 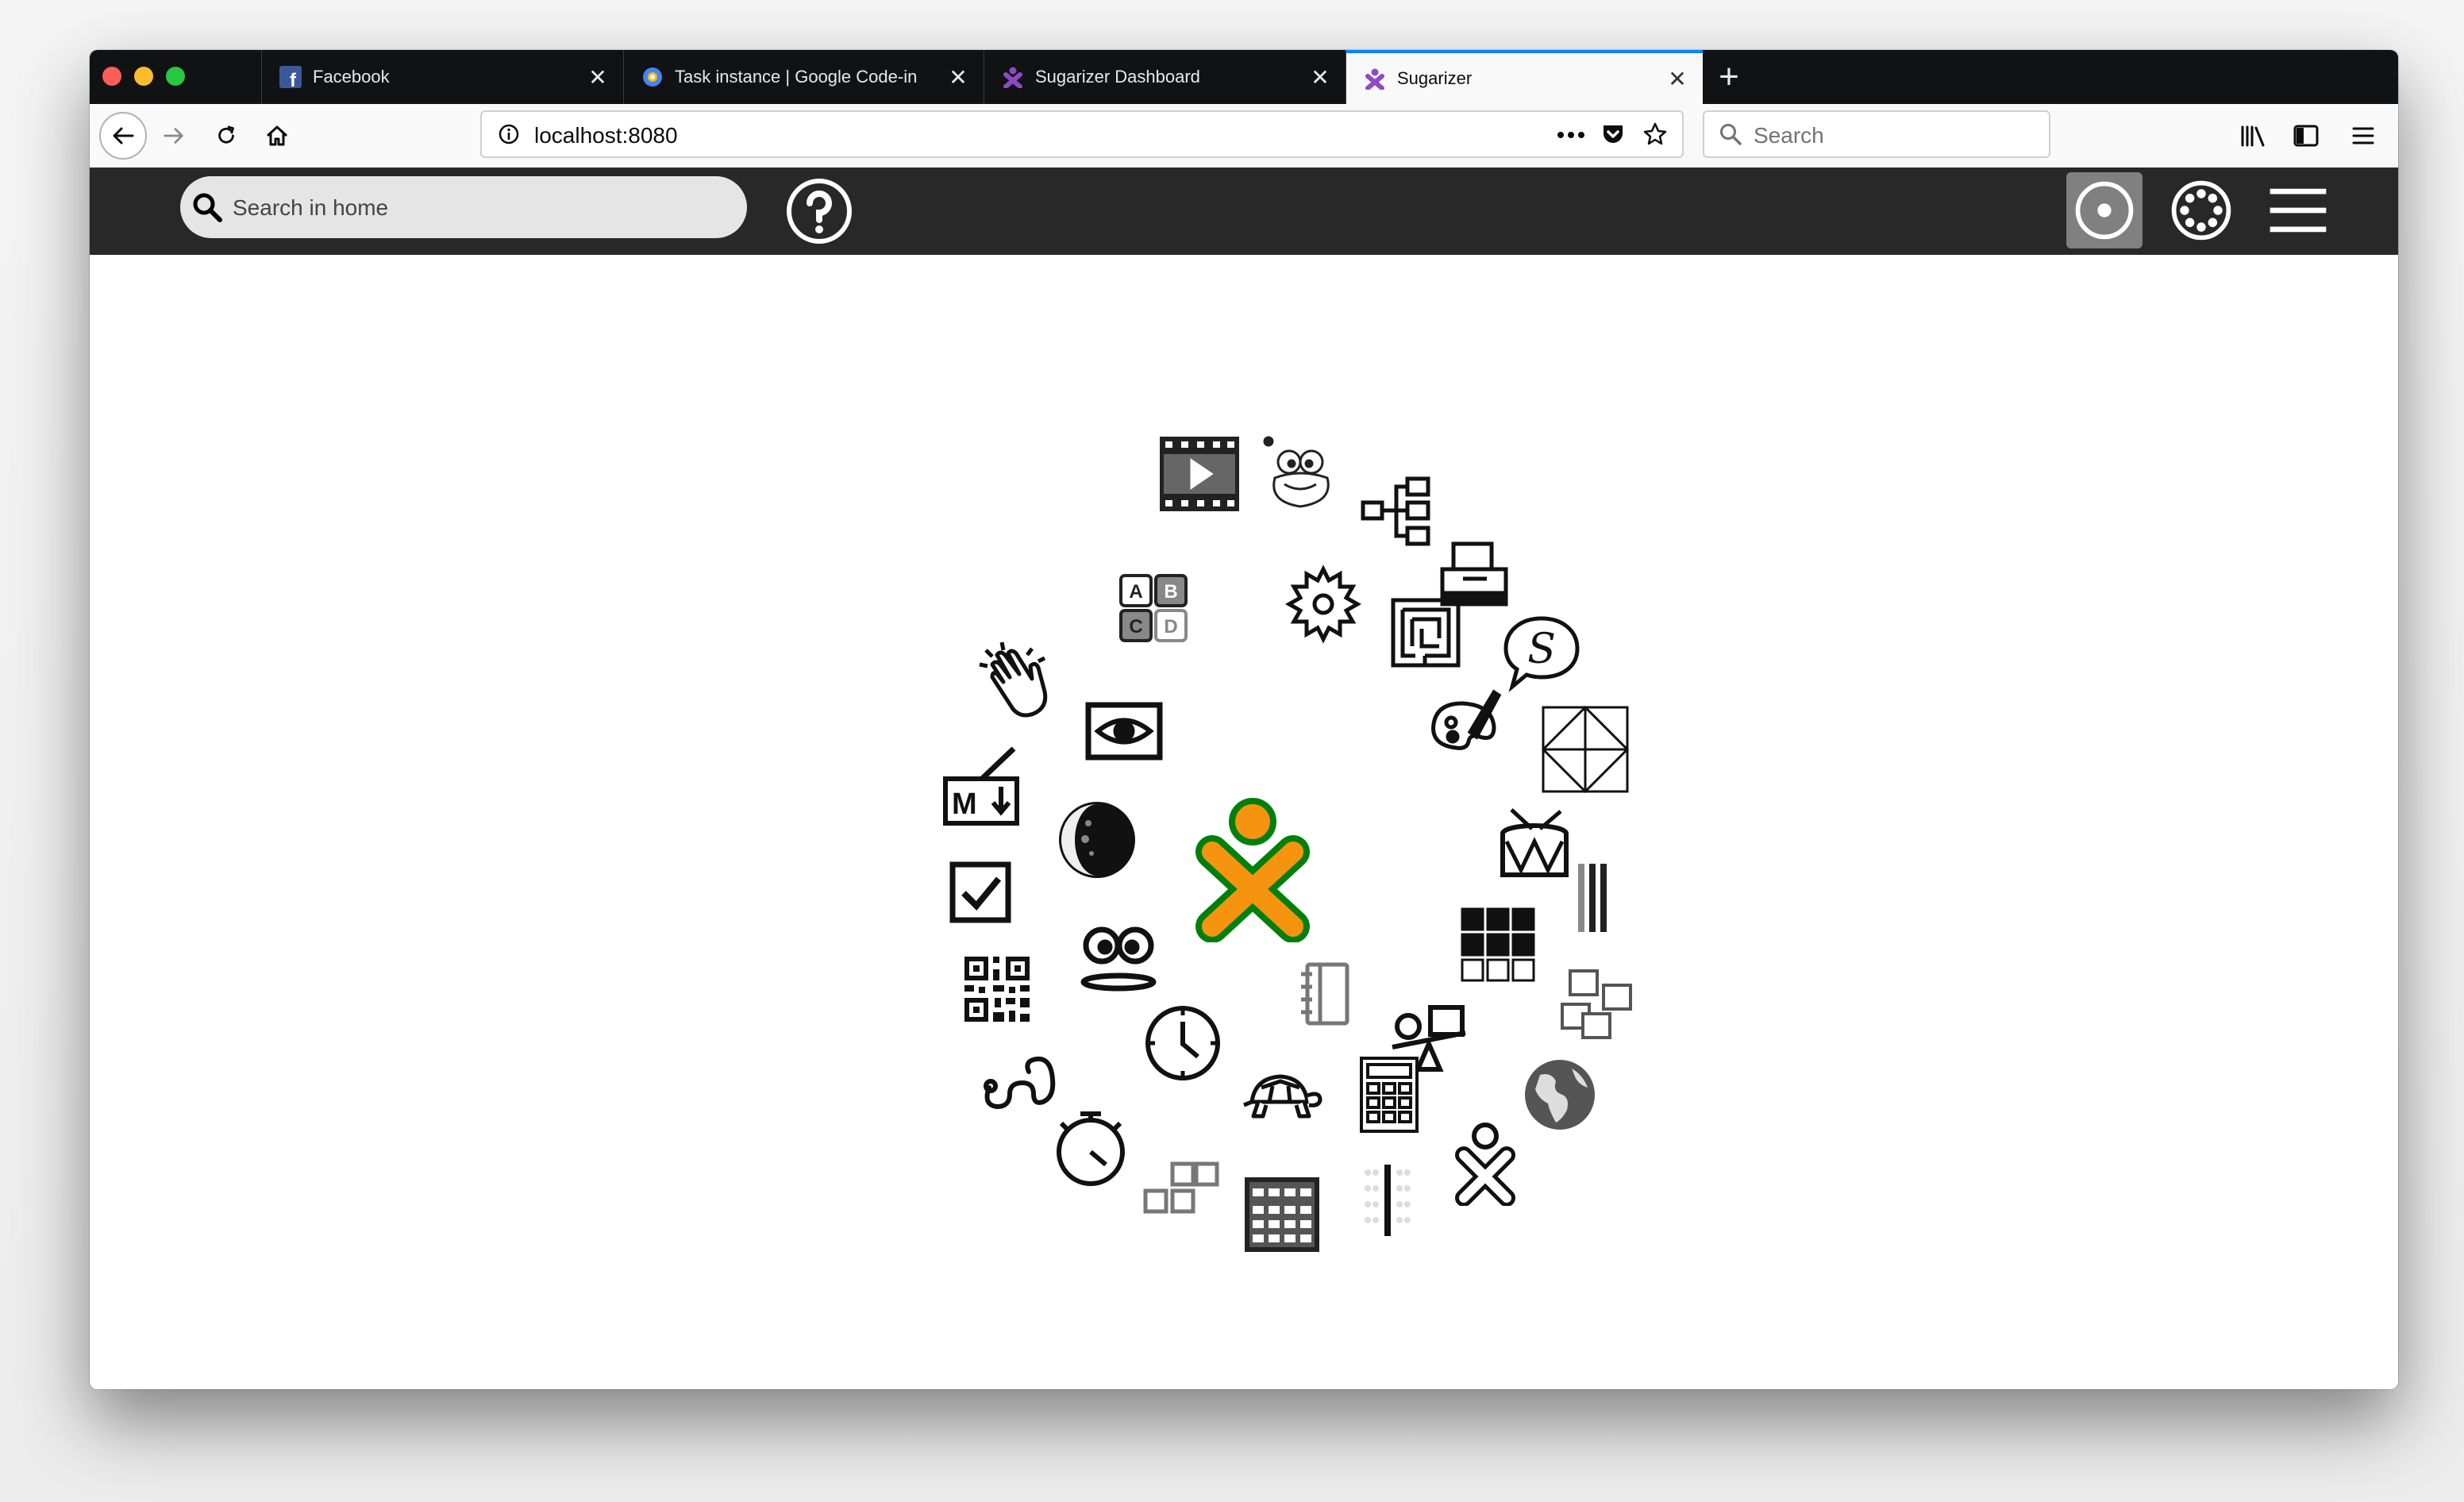 What do you see at coordinates (796, 77) in the screenshot?
I see `tab-title: Task instance | Google Code-in` at bounding box center [796, 77].